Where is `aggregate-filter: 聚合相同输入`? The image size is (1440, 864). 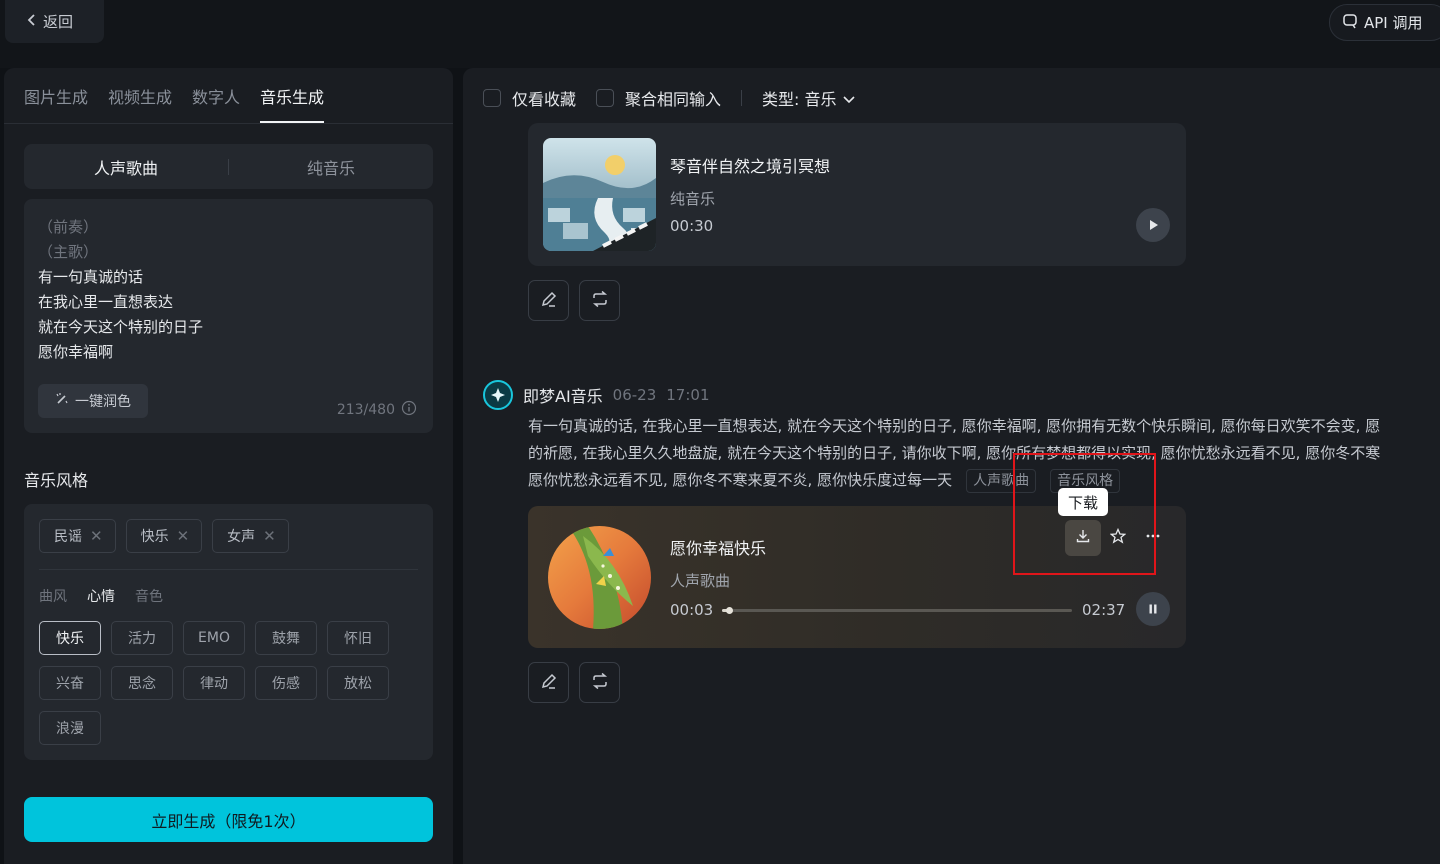 aggregate-filter: 聚合相同输入 is located at coordinates (658, 98).